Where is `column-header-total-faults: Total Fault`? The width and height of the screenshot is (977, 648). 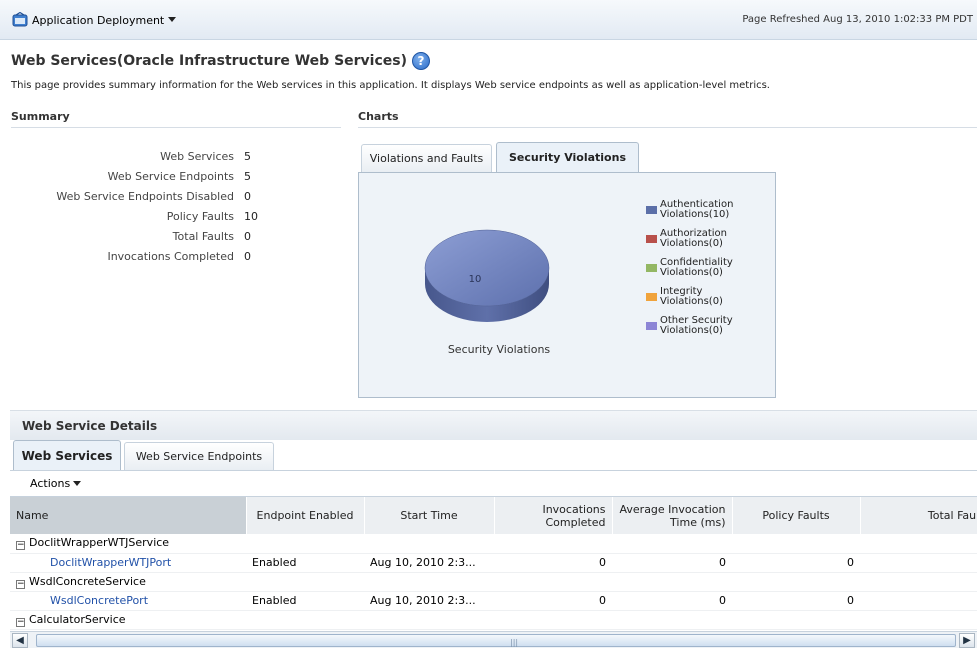 column-header-total-faults: Total Fault is located at coordinates (918, 515).